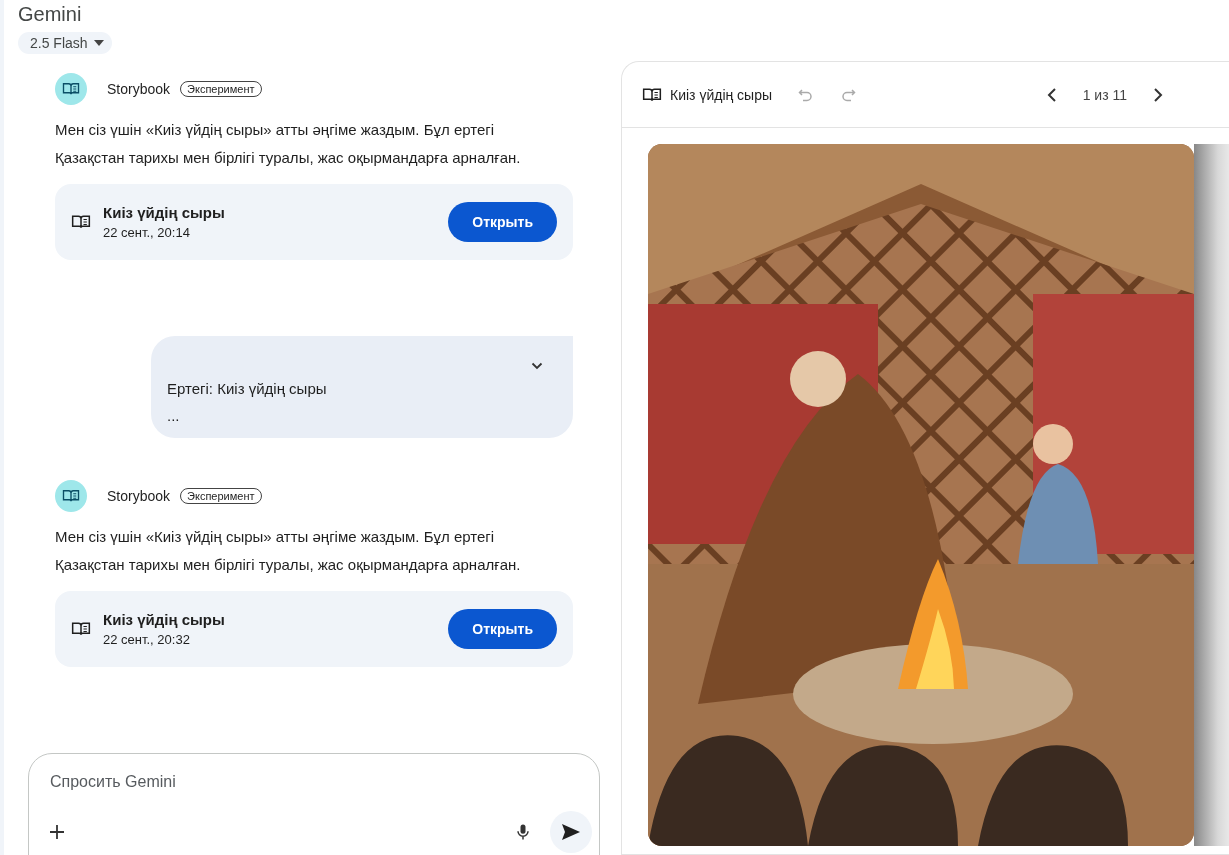  What do you see at coordinates (147, 232) in the screenshot?
I see `story-date: 22 сент., 20:14` at bounding box center [147, 232].